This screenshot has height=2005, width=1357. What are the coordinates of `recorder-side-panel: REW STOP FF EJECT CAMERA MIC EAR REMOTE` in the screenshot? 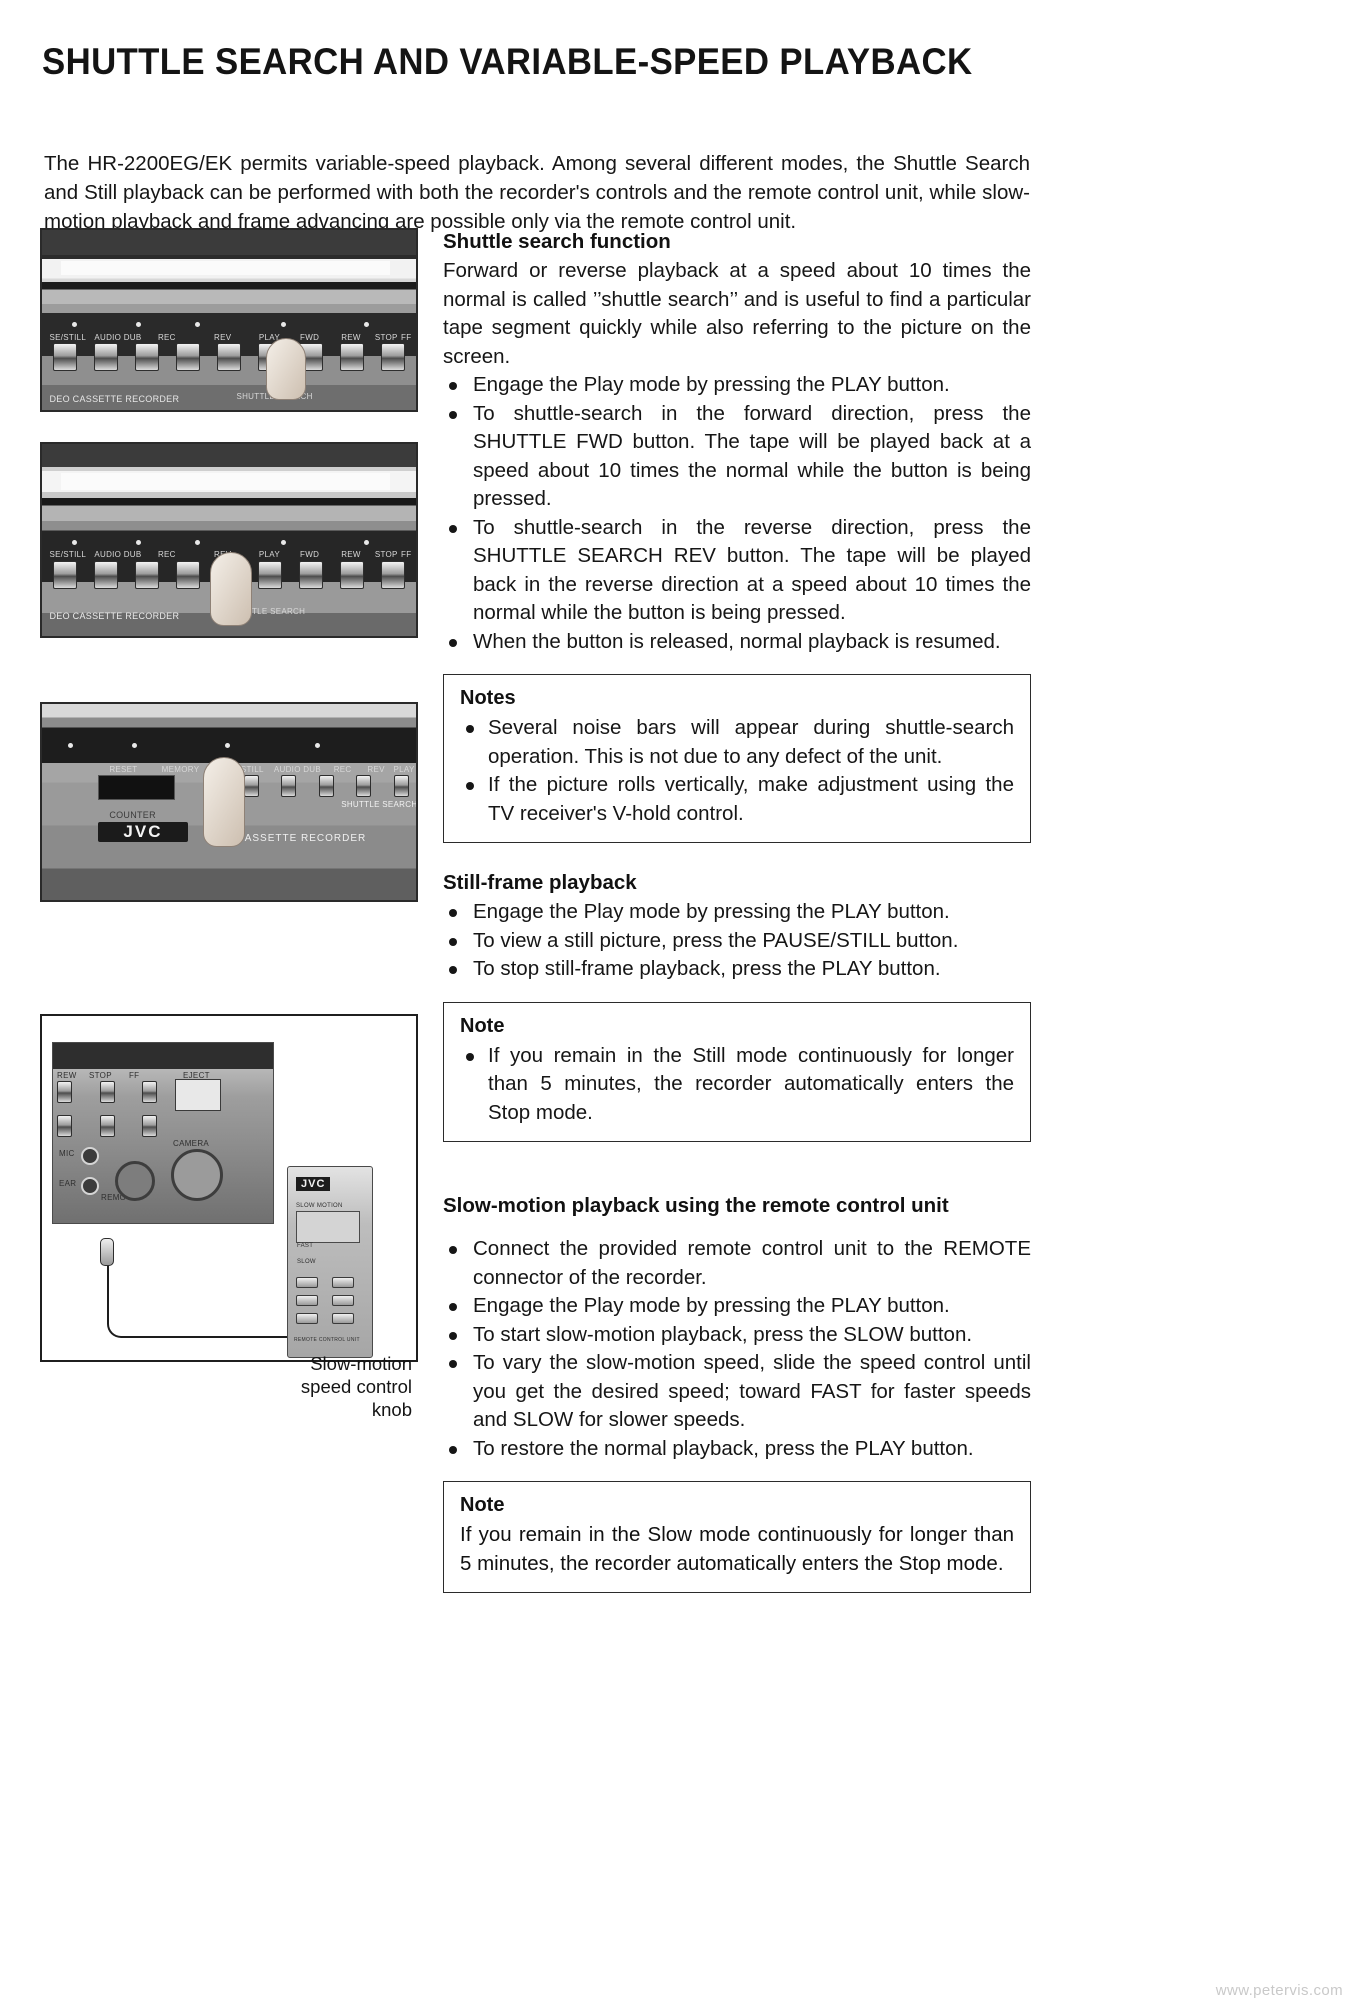 It's located at (163, 1133).